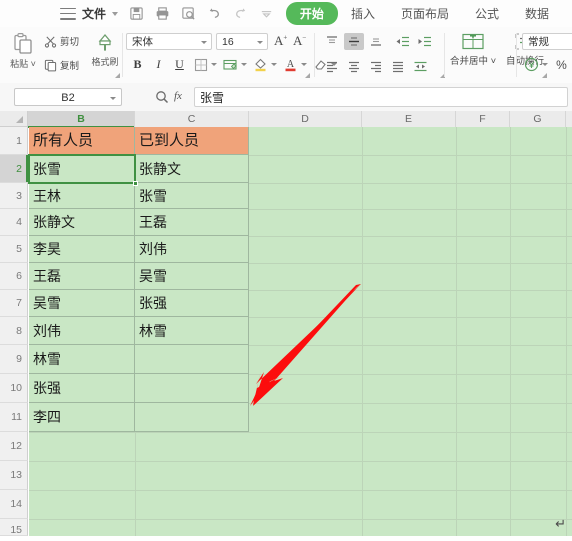 The height and width of the screenshot is (541, 572). What do you see at coordinates (311, 13) in the screenshot?
I see `tab-start: 开始` at bounding box center [311, 13].